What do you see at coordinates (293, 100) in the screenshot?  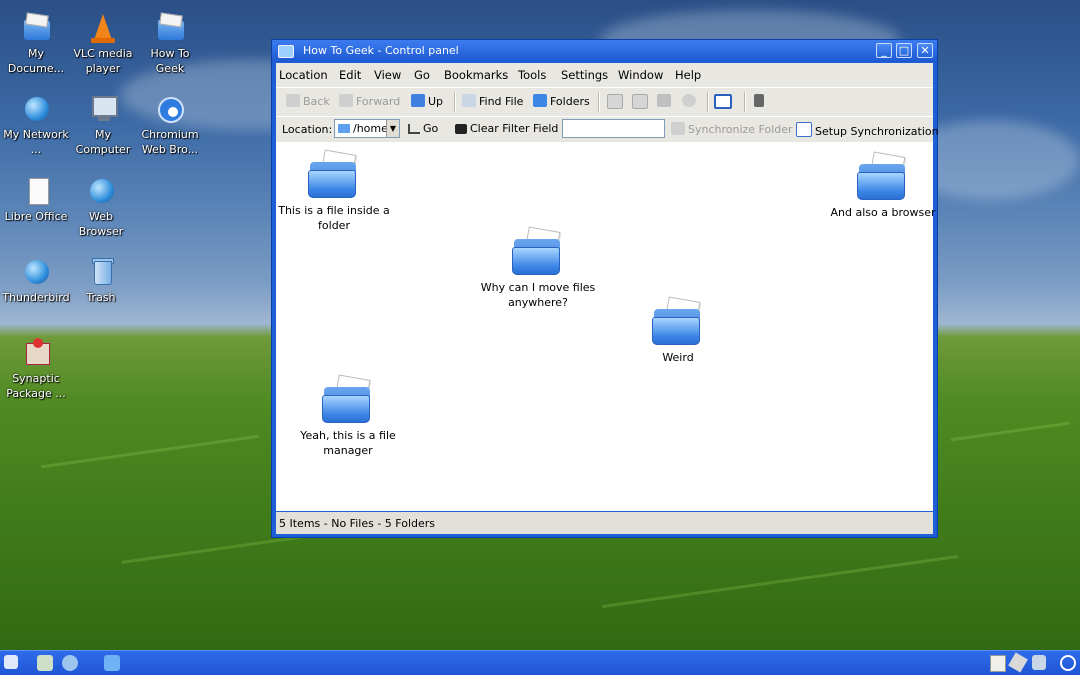 I see `back-arrow-icon` at bounding box center [293, 100].